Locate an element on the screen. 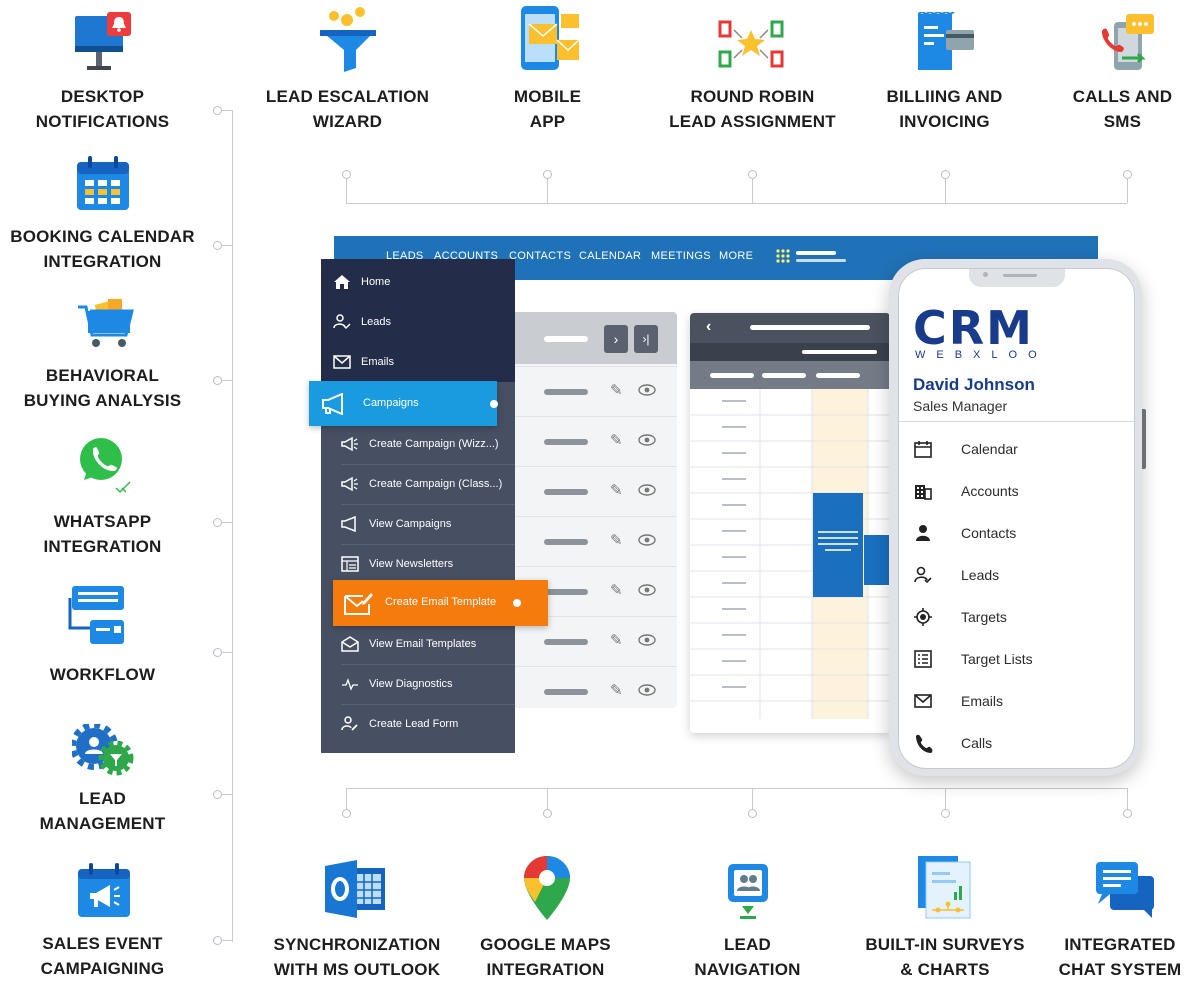 The height and width of the screenshot is (982, 1185). sidebar-item-create-campaign-classic: Create Campaign (Class...) is located at coordinates (418, 484).